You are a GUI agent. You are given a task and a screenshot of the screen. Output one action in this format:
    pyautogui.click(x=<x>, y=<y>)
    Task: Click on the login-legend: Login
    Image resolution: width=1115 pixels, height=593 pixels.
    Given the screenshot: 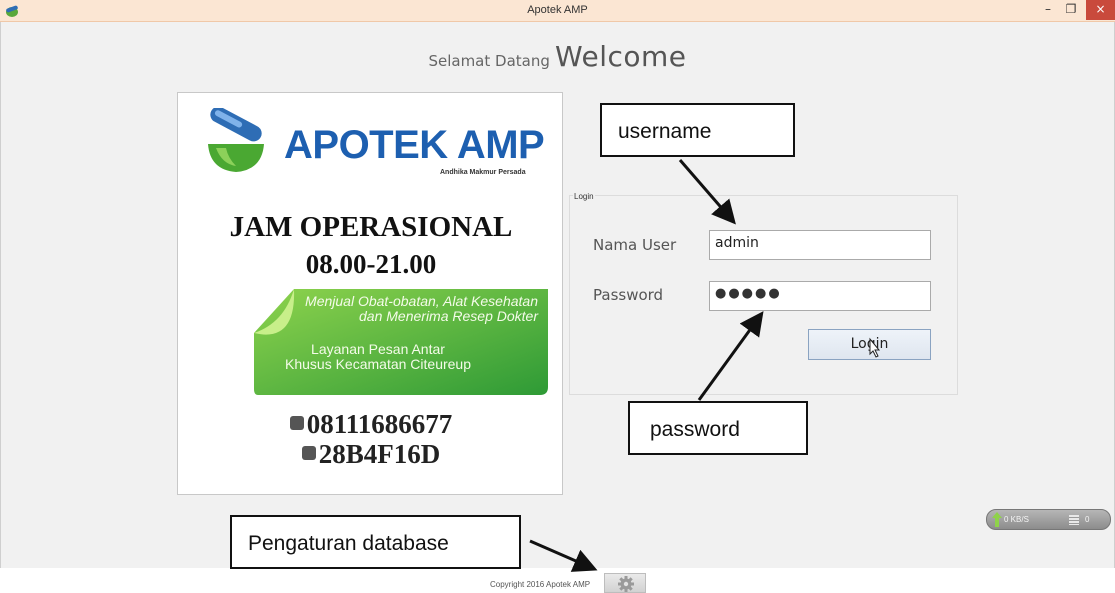 What is the action you would take?
    pyautogui.click(x=584, y=196)
    